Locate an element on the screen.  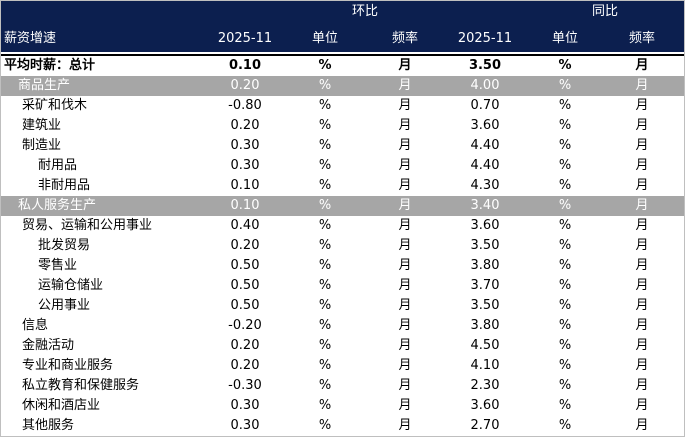
row-label: 私立教育和保健服务 is located at coordinates (81, 385).